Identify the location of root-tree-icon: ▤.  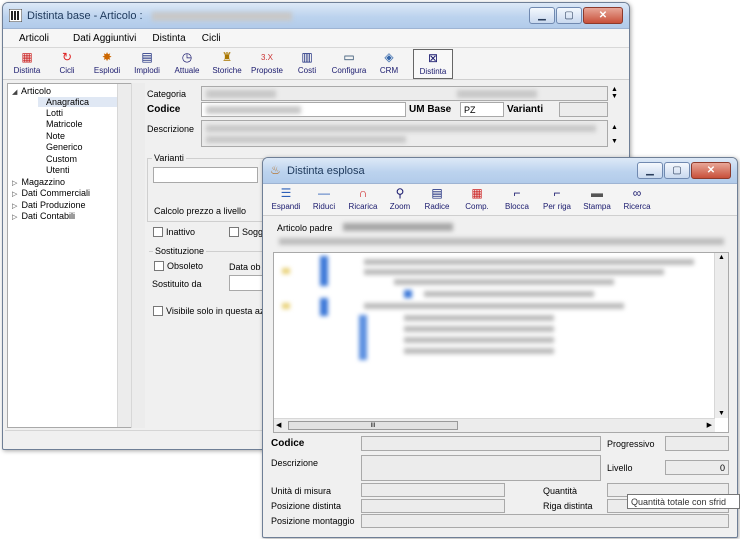
(437, 193).